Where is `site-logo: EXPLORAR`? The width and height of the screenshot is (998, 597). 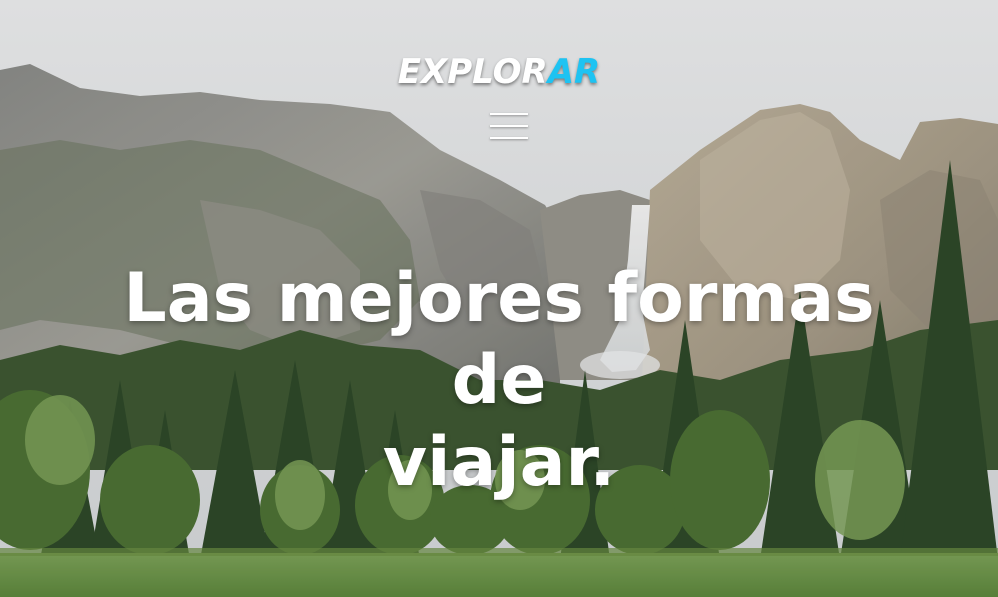 site-logo: EXPLORAR is located at coordinates (499, 72).